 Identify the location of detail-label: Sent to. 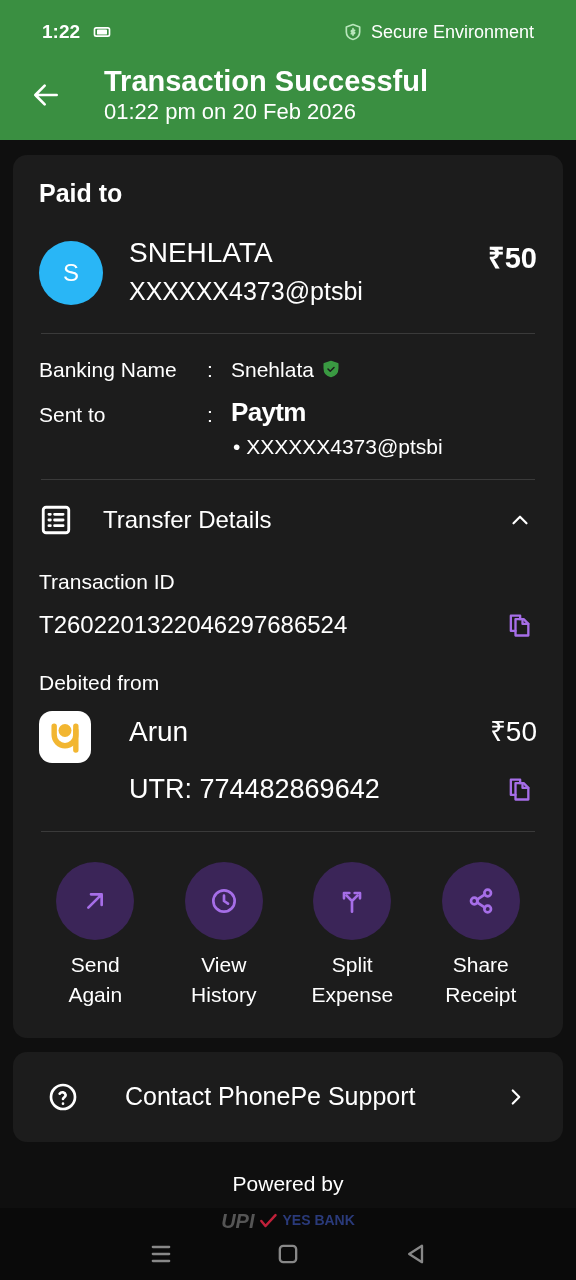
(73, 415).